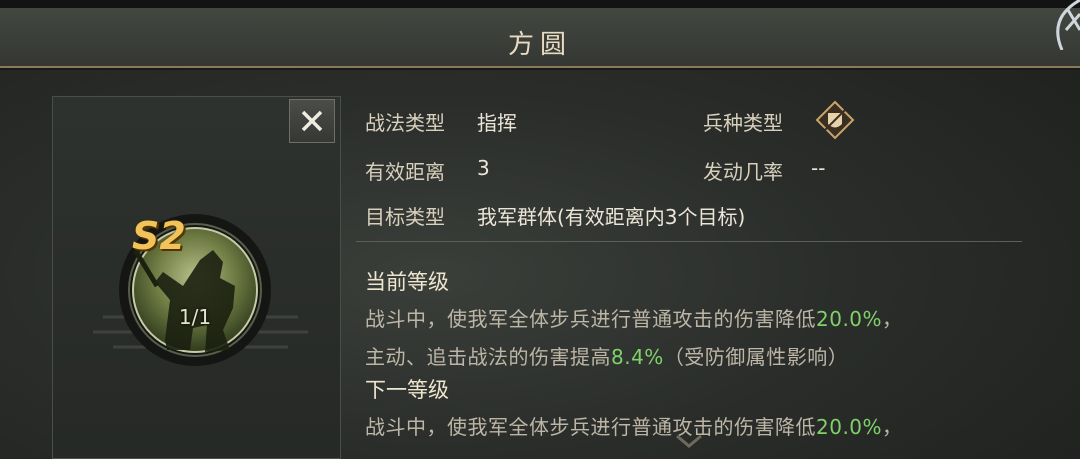 This screenshot has width=1080, height=459. I want to click on current-line1-percent: 20.0%, so click(849, 319).